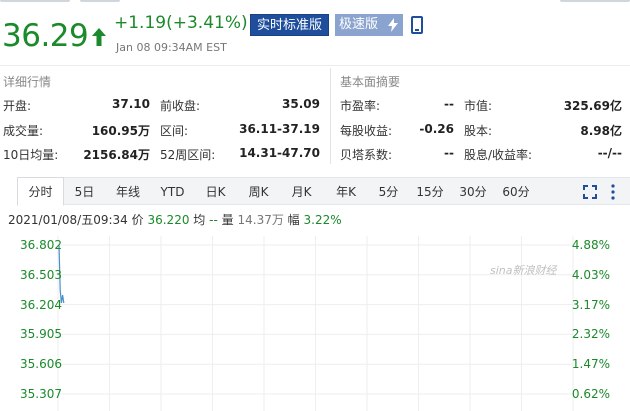 The image size is (630, 411). Describe the element at coordinates (301, 192) in the screenshot. I see `tab-6: 月K` at that location.